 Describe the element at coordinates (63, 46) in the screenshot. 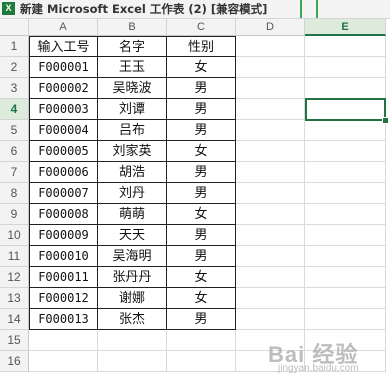

I see `table-header-cell: 输入工号` at that location.